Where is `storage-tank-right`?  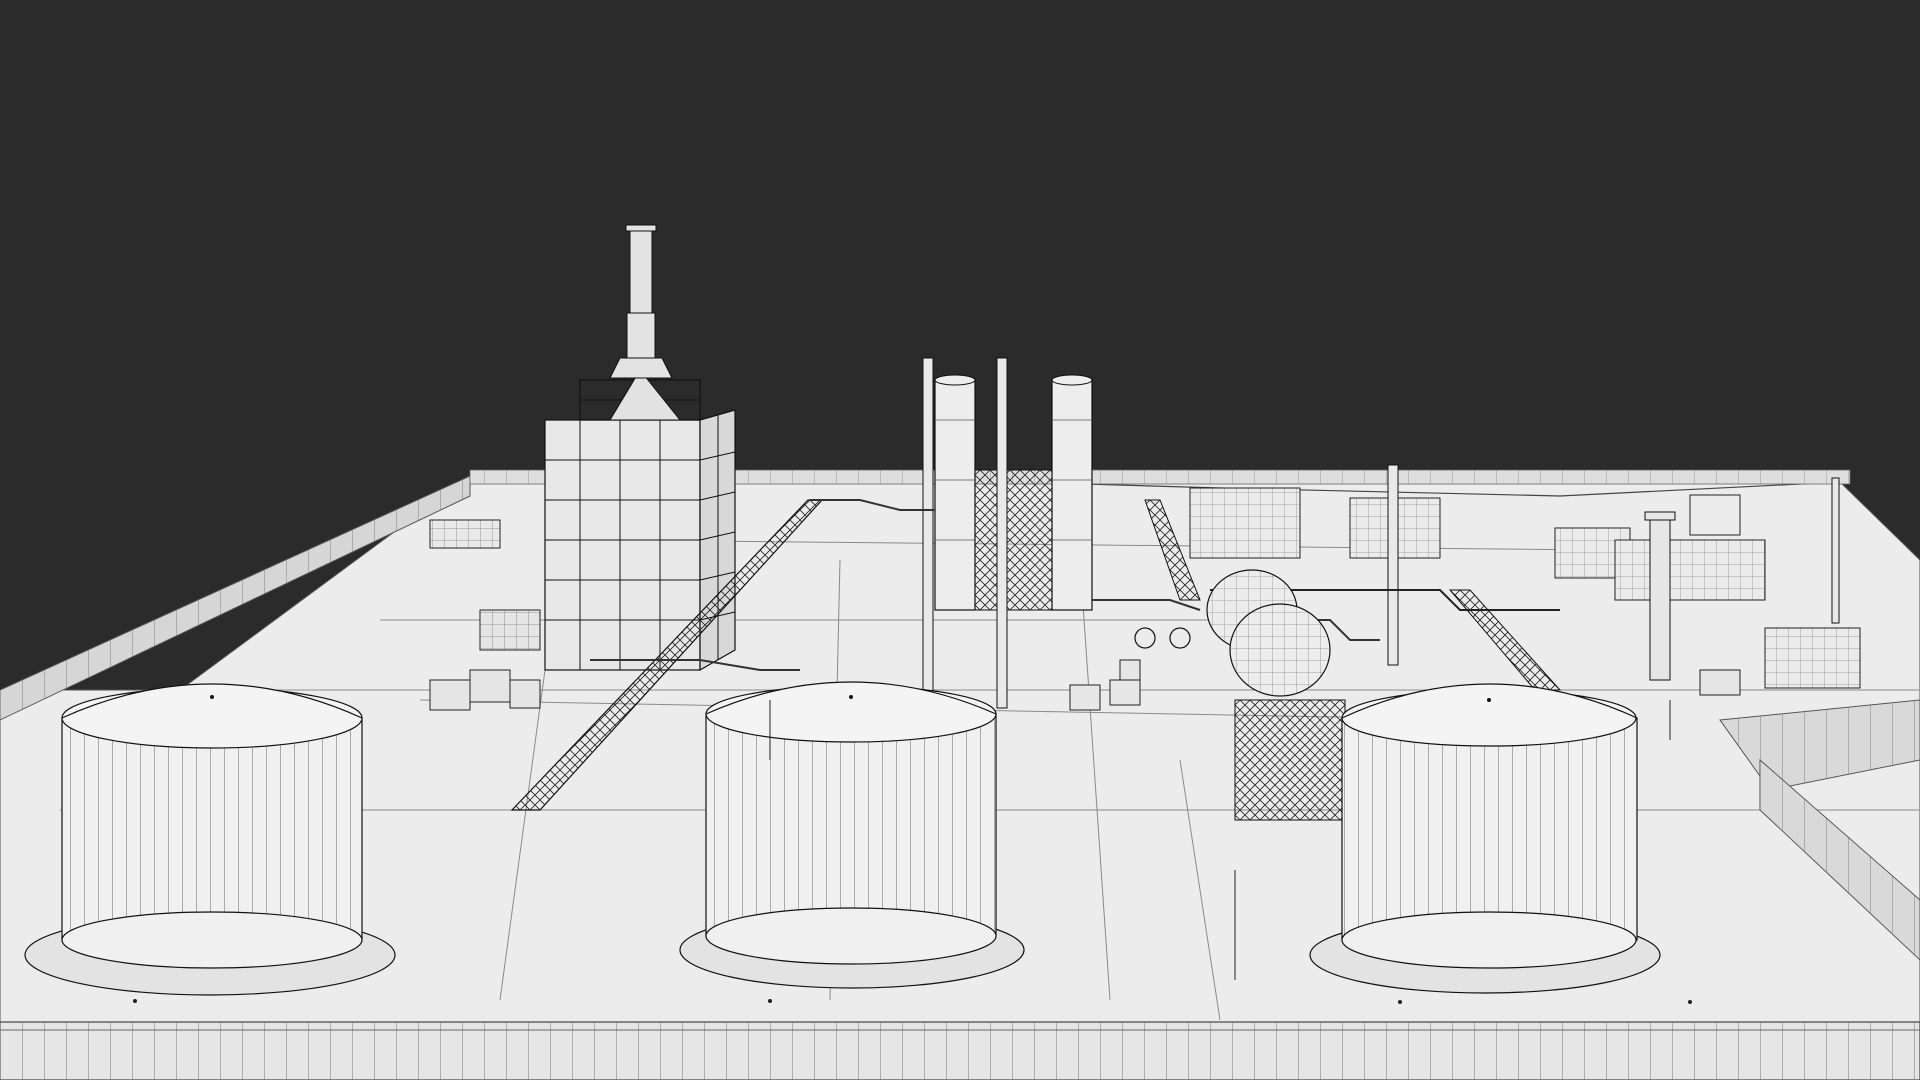 storage-tank-right is located at coordinates (1485, 838).